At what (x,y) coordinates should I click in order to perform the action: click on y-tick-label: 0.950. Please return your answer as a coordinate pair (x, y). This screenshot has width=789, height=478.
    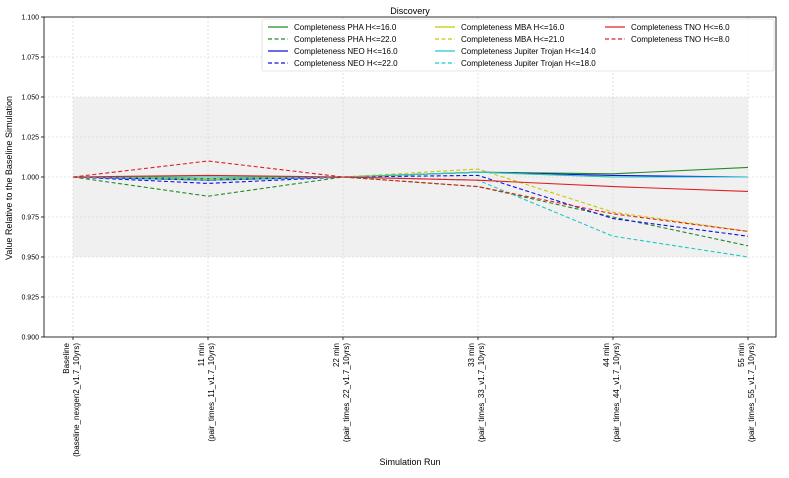
    Looking at the image, I should click on (30, 258).